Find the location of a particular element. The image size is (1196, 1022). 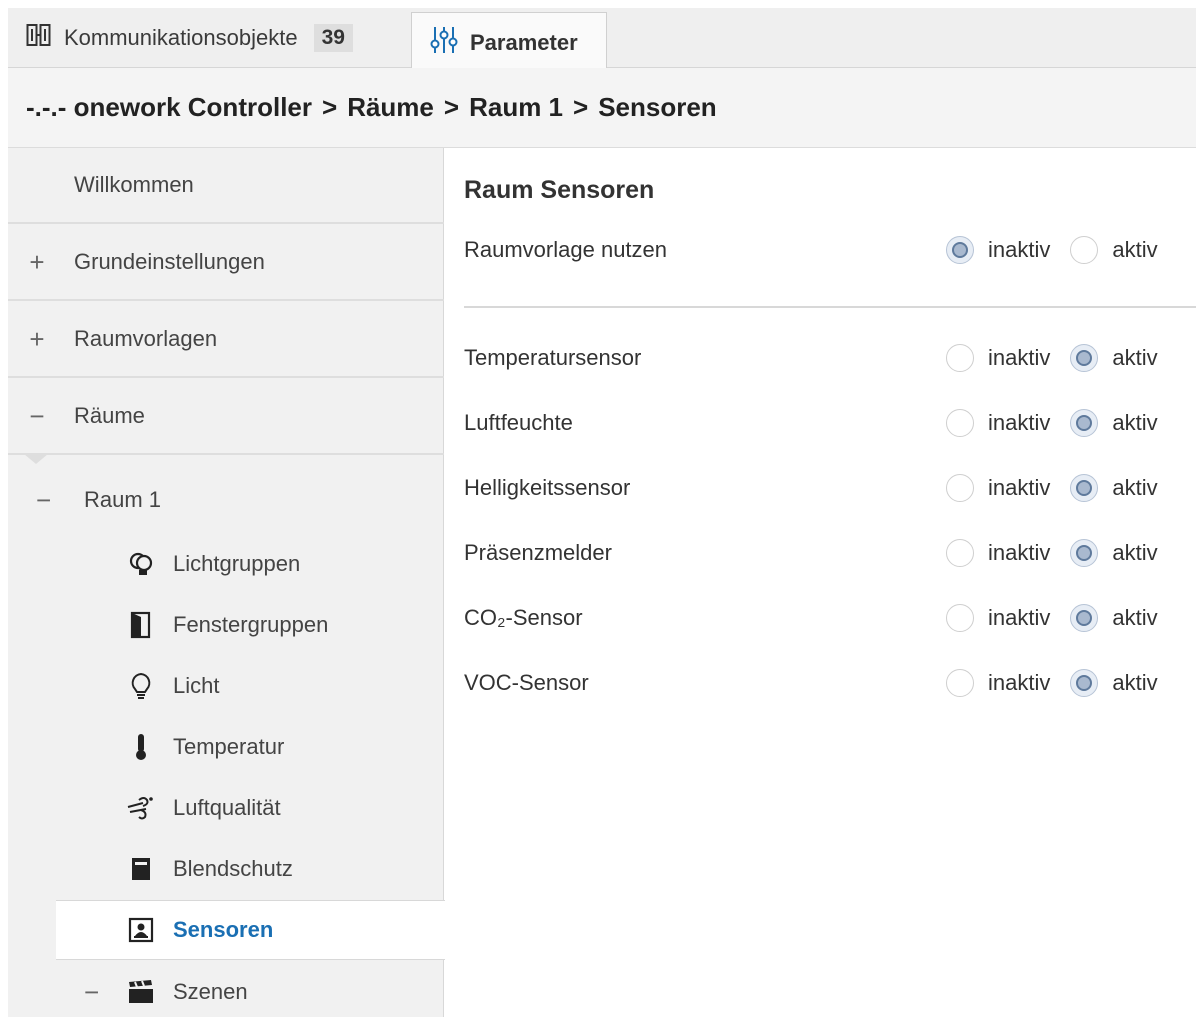

sidebar-item-sensoren: Sensoren is located at coordinates (250, 930).